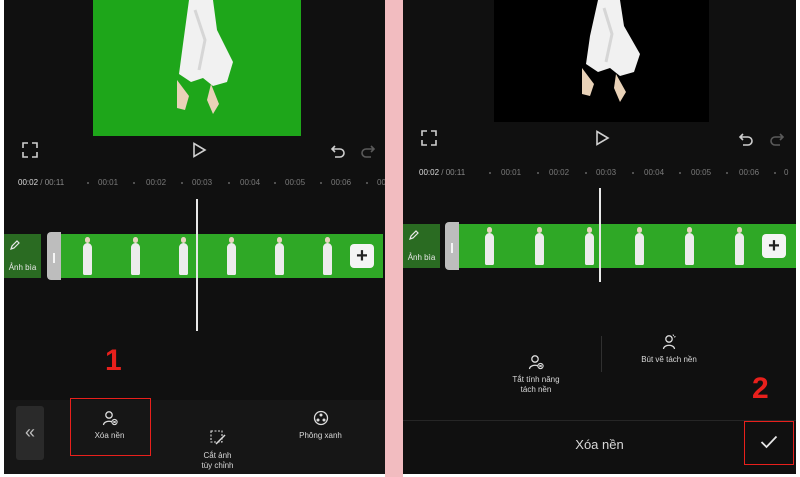 The width and height of the screenshot is (800, 477). I want to click on brush-bg-removal-icon, so click(669, 342).